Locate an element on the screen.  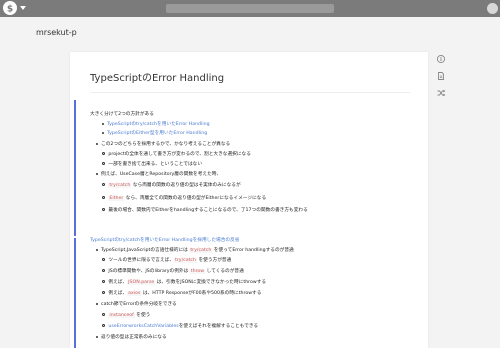
list-item: TypeScriptのtry/catchを用いたError Handling is located at coordinates (156, 125).